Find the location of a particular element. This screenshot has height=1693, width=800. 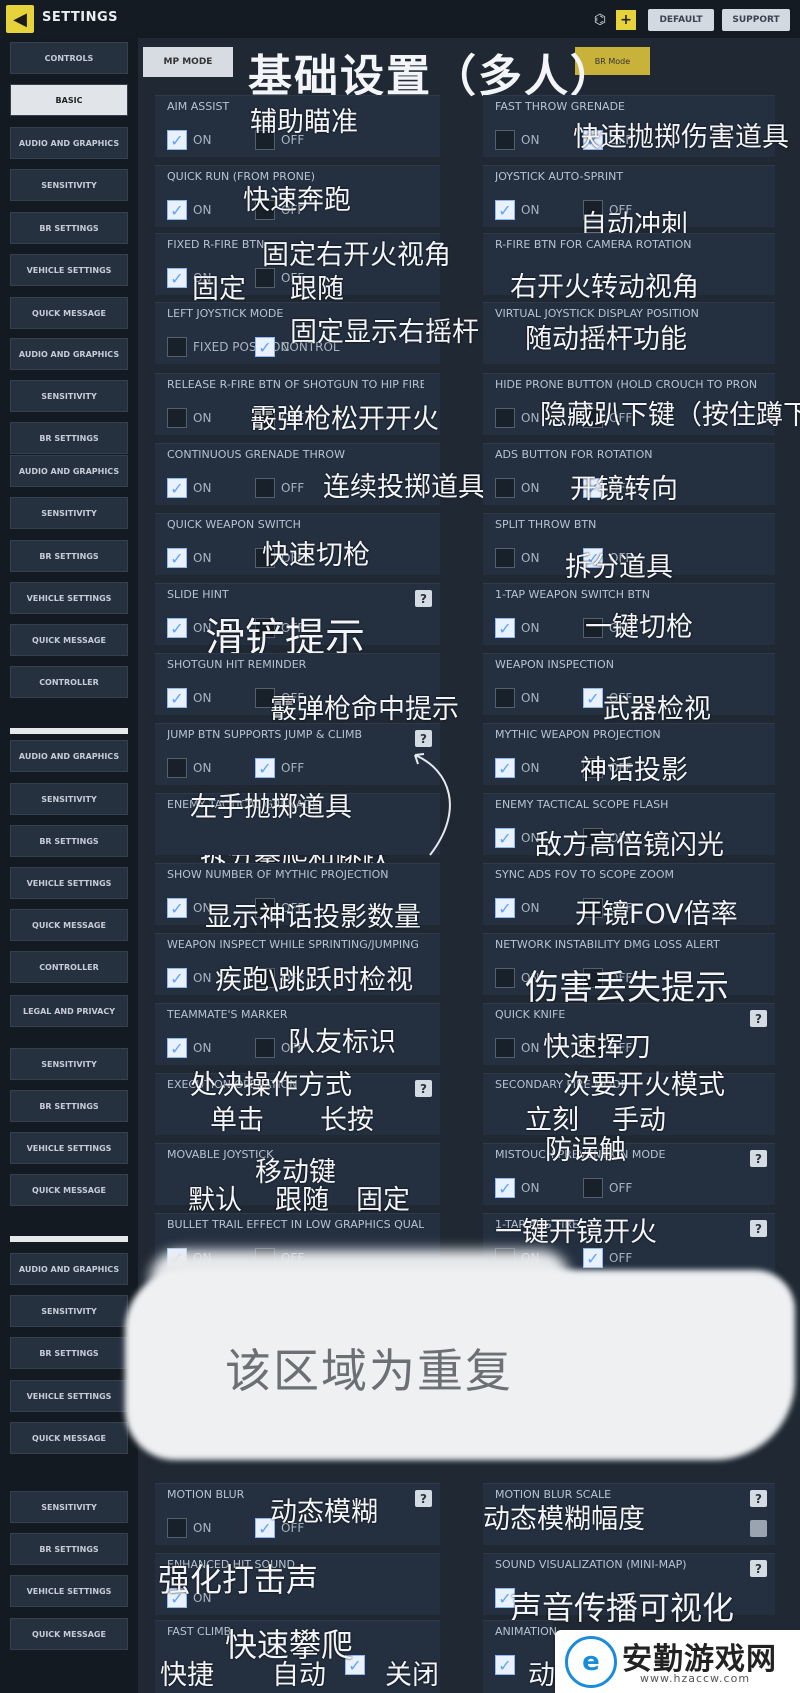

default-button: DEFAULT is located at coordinates (681, 20).